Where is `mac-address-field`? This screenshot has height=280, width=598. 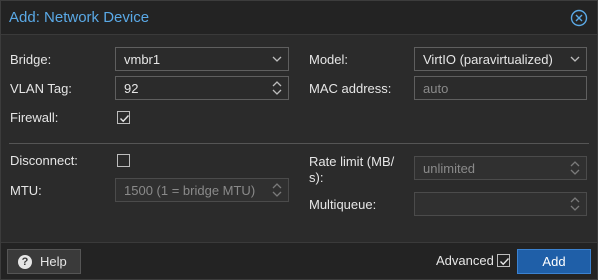
mac-address-field is located at coordinates (500, 88).